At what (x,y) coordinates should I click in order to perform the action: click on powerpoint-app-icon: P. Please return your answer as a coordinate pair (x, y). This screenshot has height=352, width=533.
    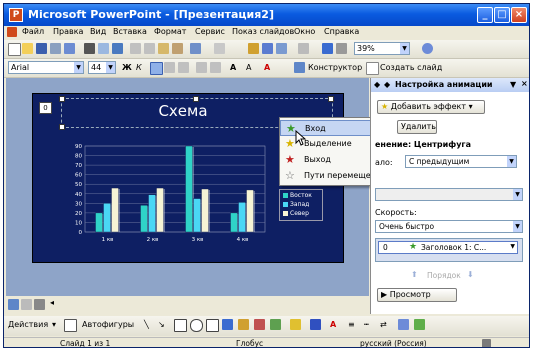
    Looking at the image, I should click on (16, 15).